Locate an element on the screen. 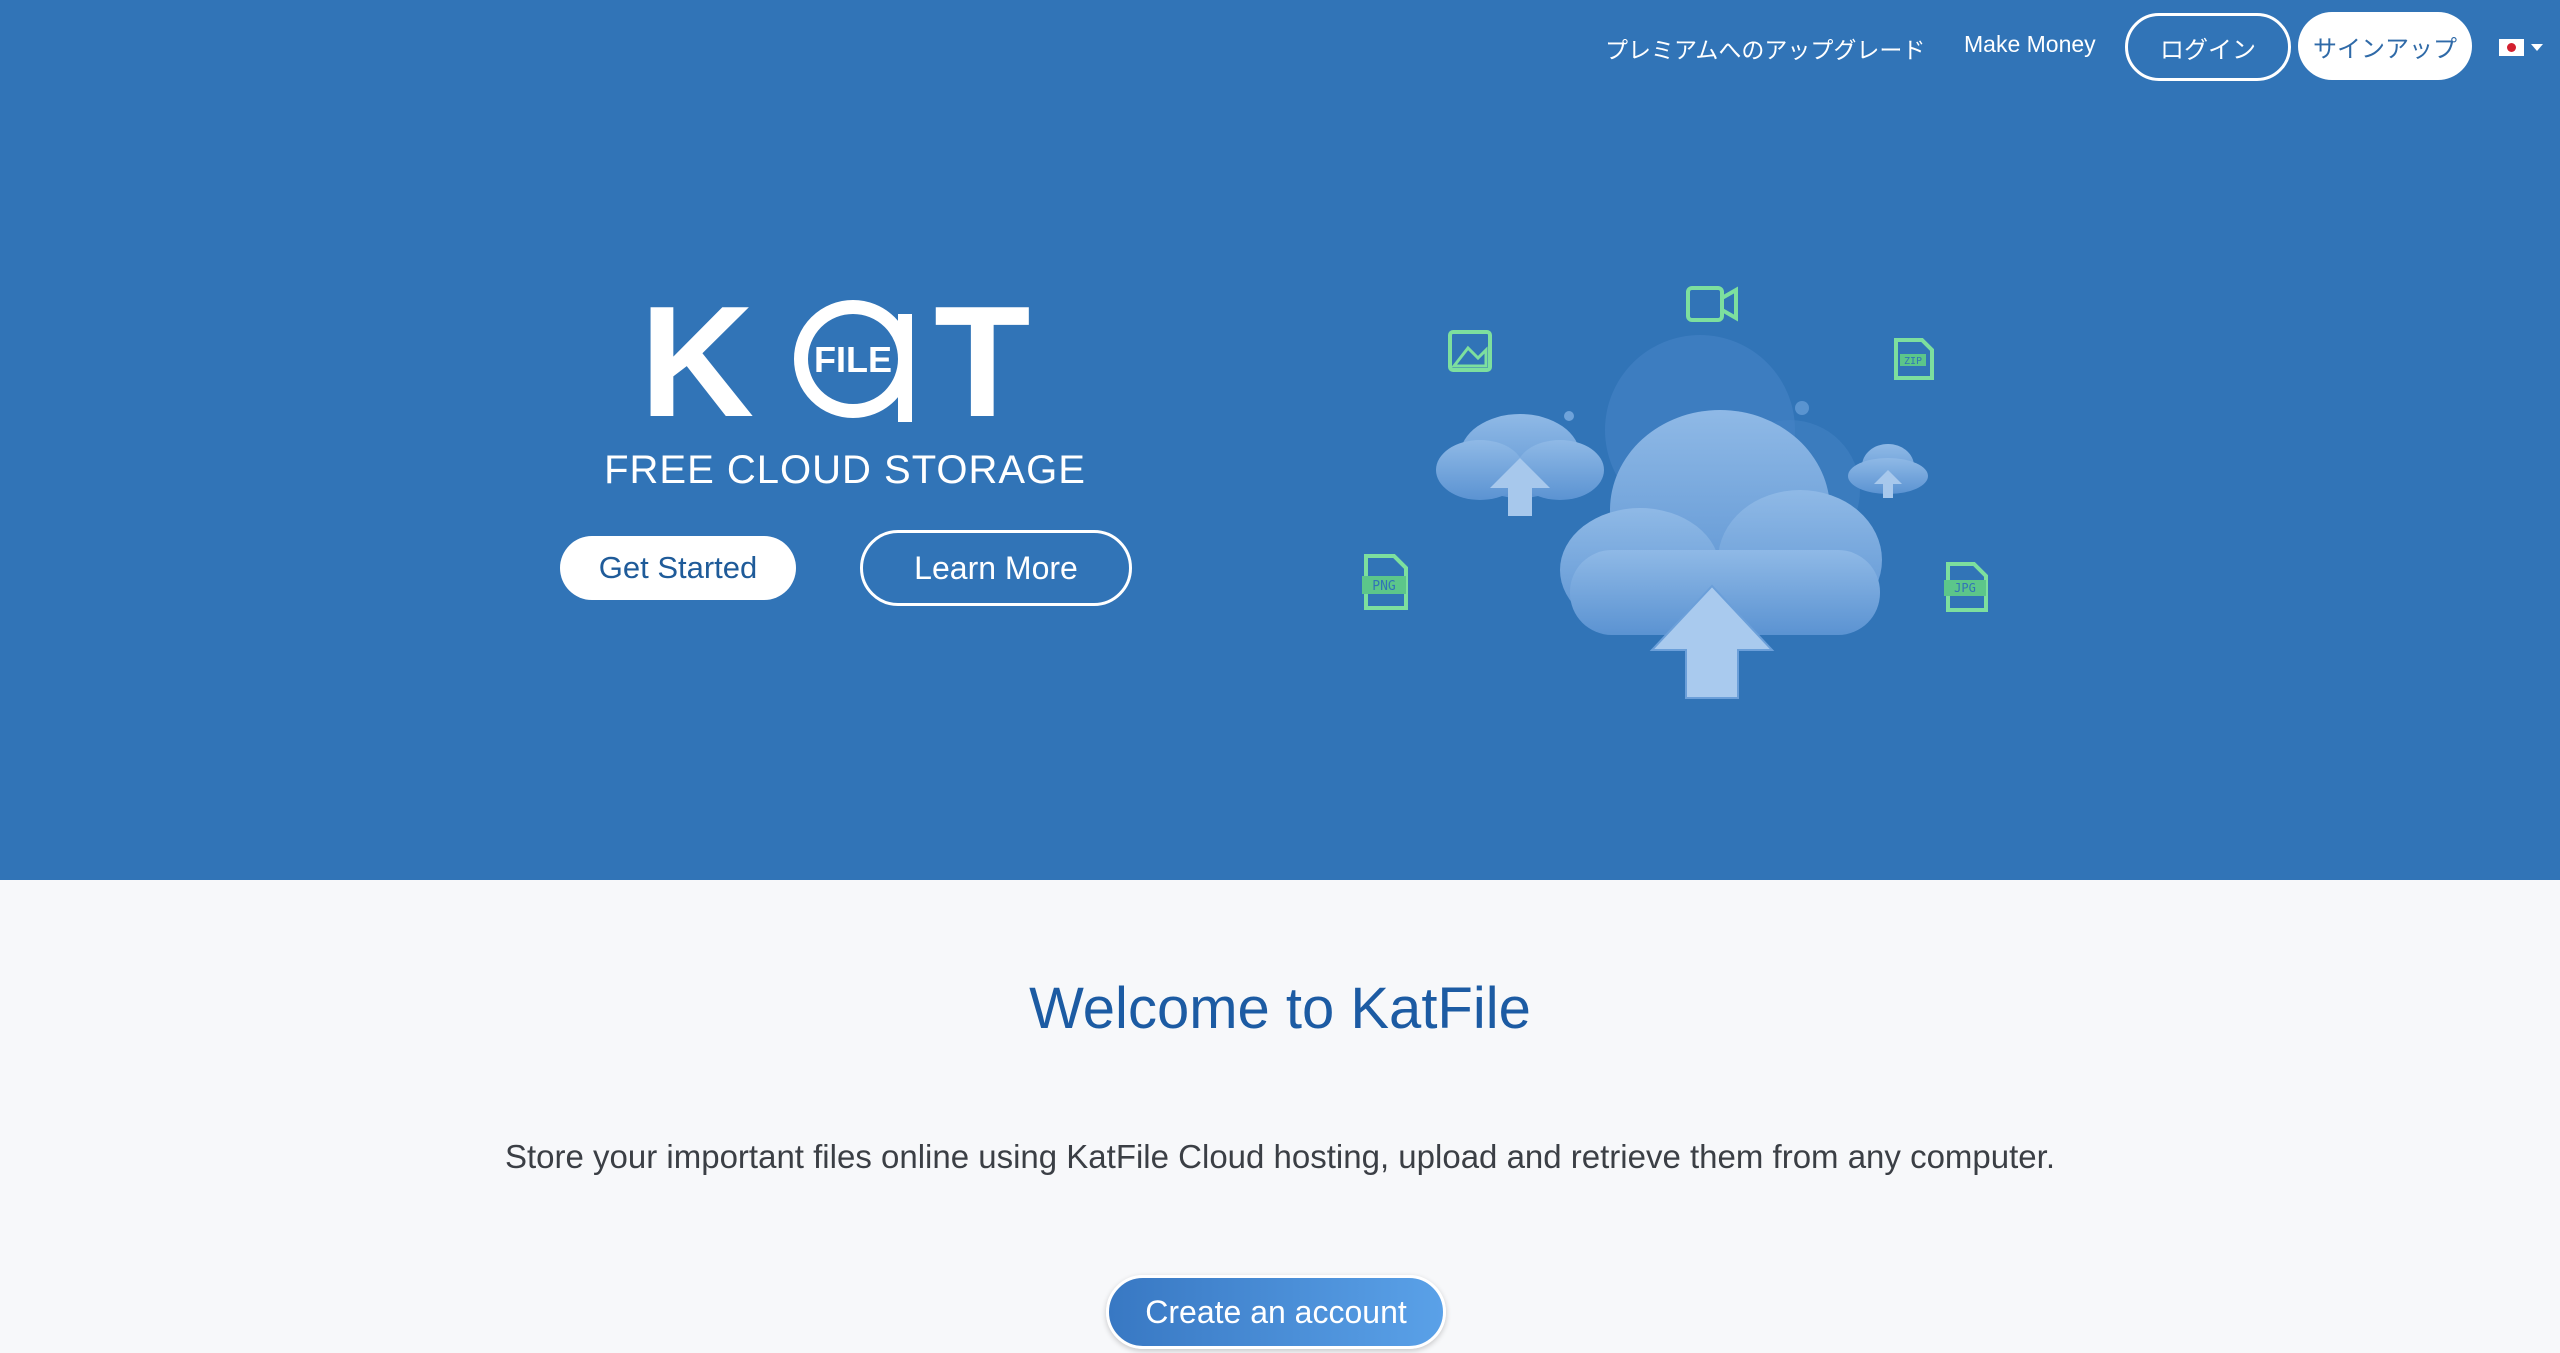 The image size is (2560, 1353). signup-button: サインアップ is located at coordinates (2385, 46).